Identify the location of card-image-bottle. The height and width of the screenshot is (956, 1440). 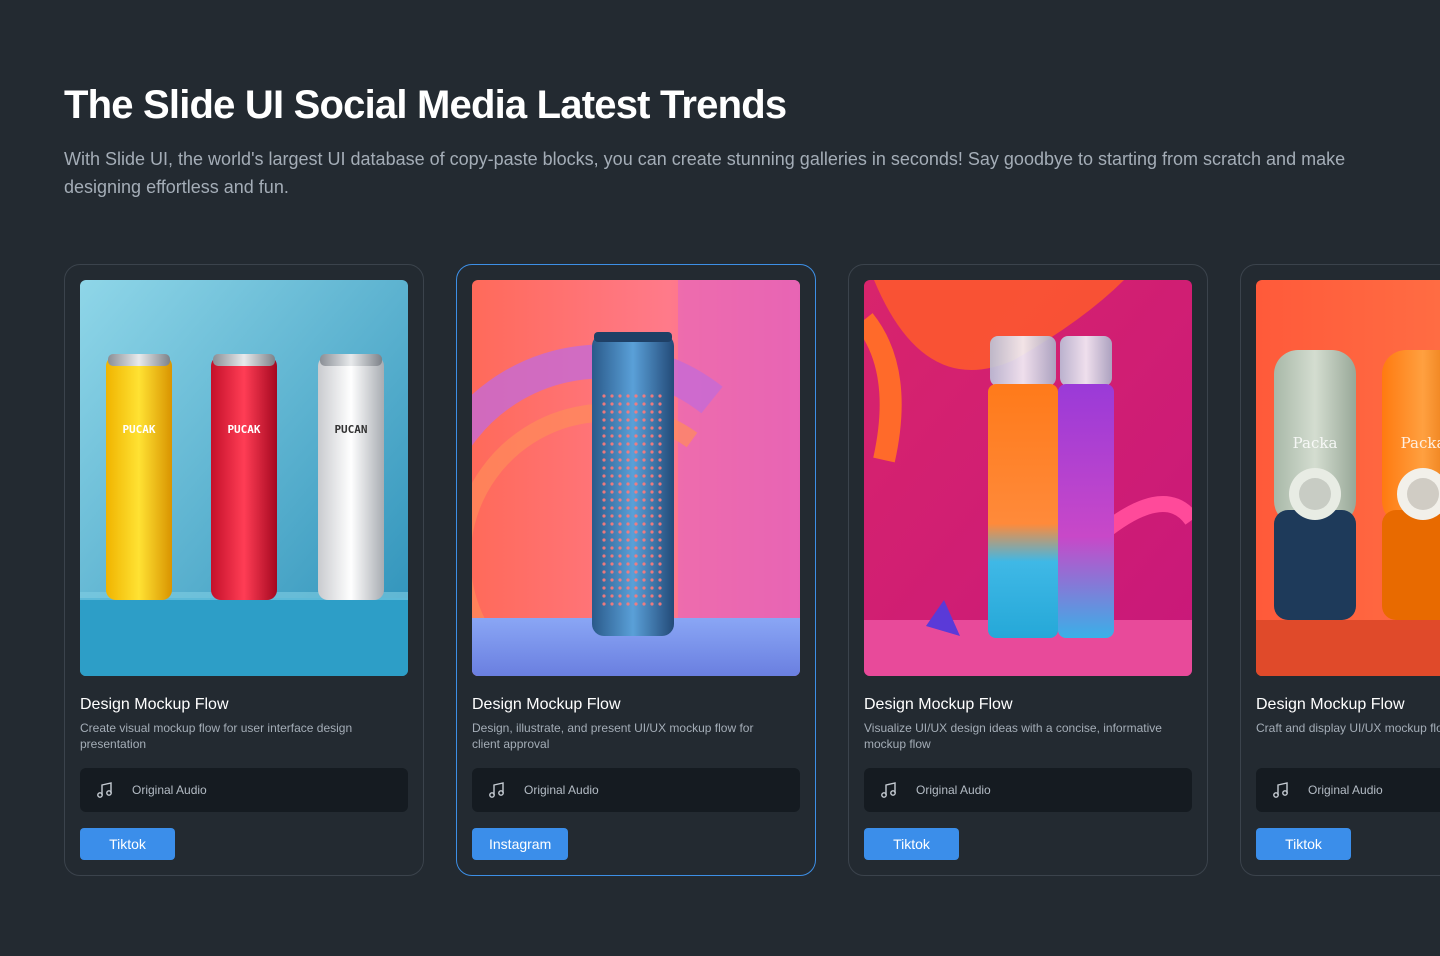
(636, 478).